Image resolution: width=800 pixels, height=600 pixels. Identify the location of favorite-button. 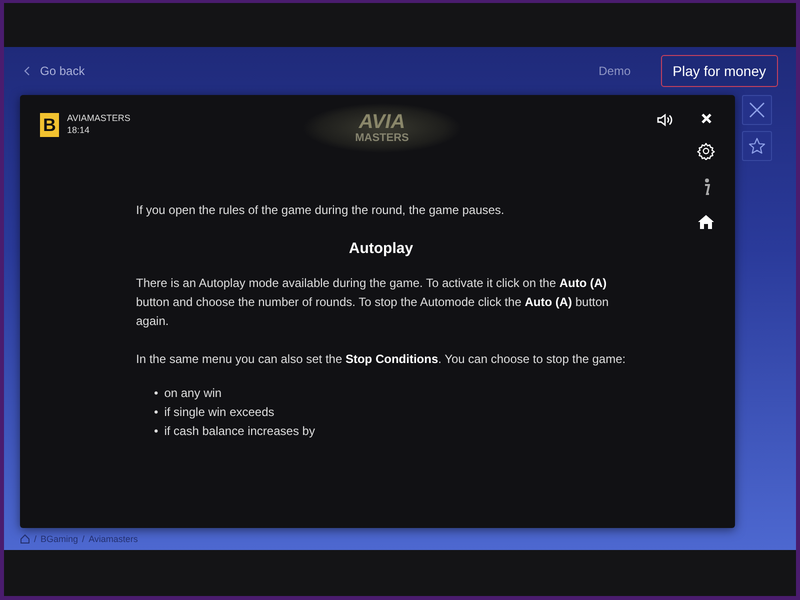
(757, 146).